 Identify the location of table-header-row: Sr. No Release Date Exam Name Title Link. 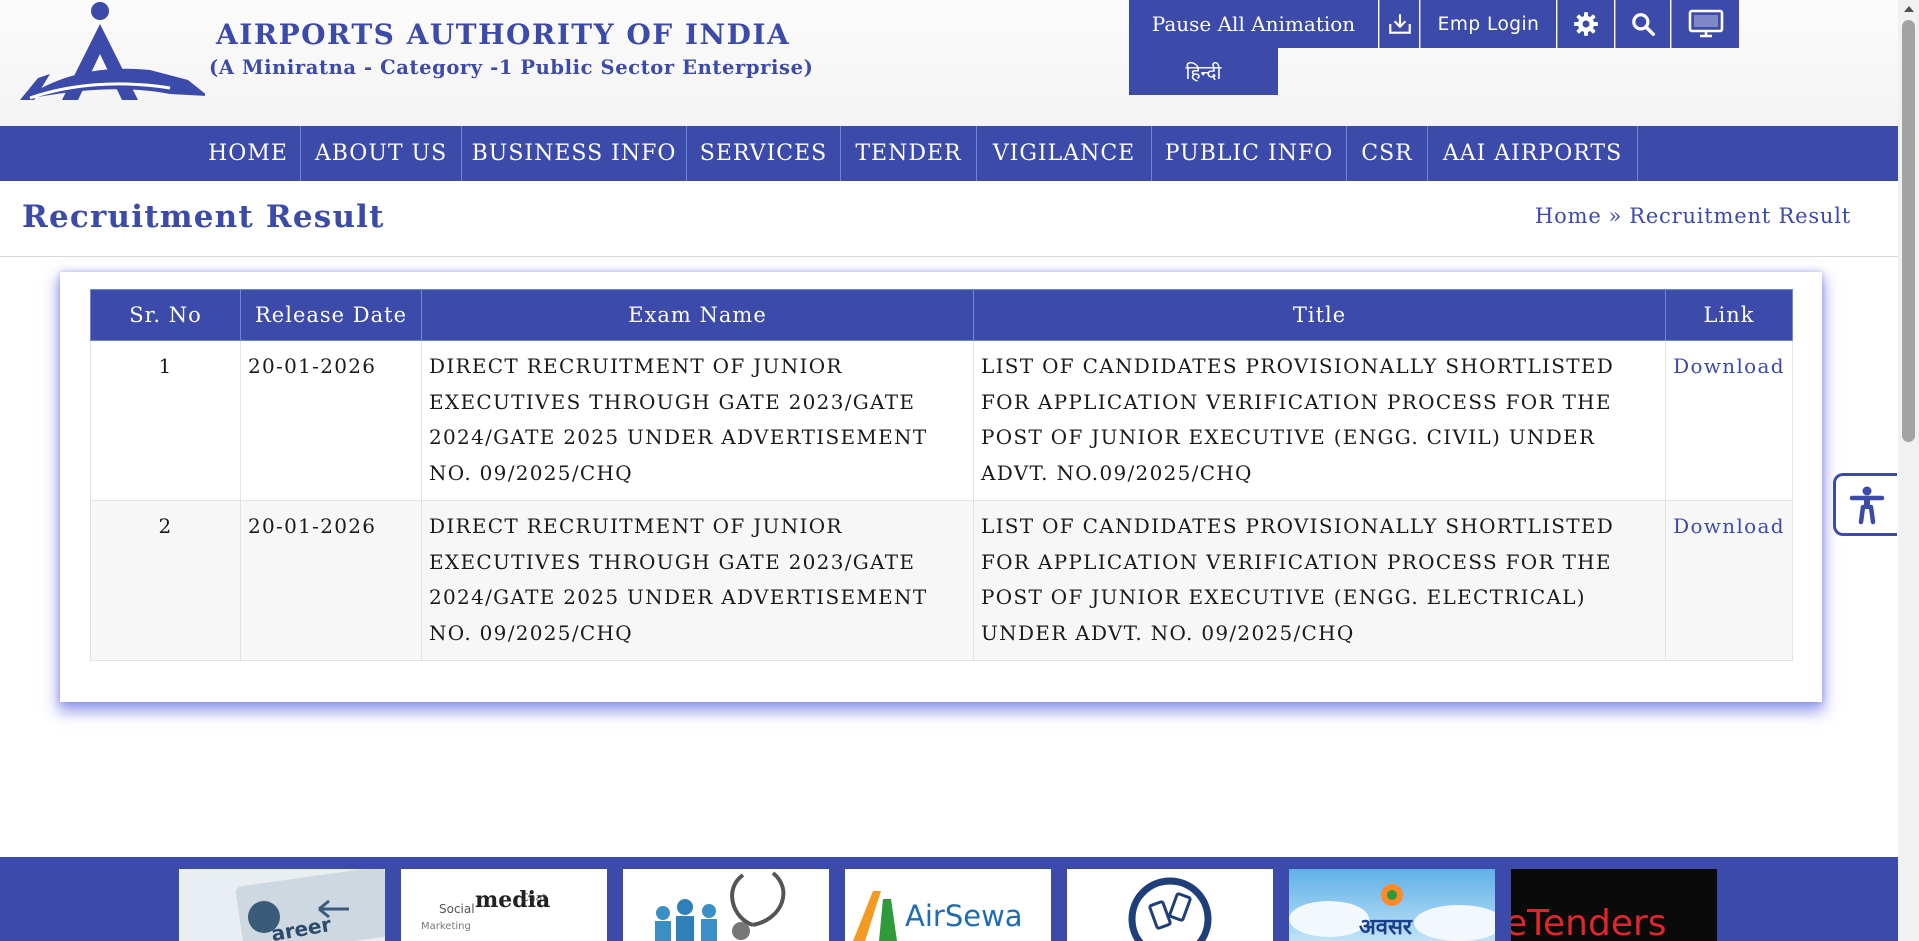
(941, 315).